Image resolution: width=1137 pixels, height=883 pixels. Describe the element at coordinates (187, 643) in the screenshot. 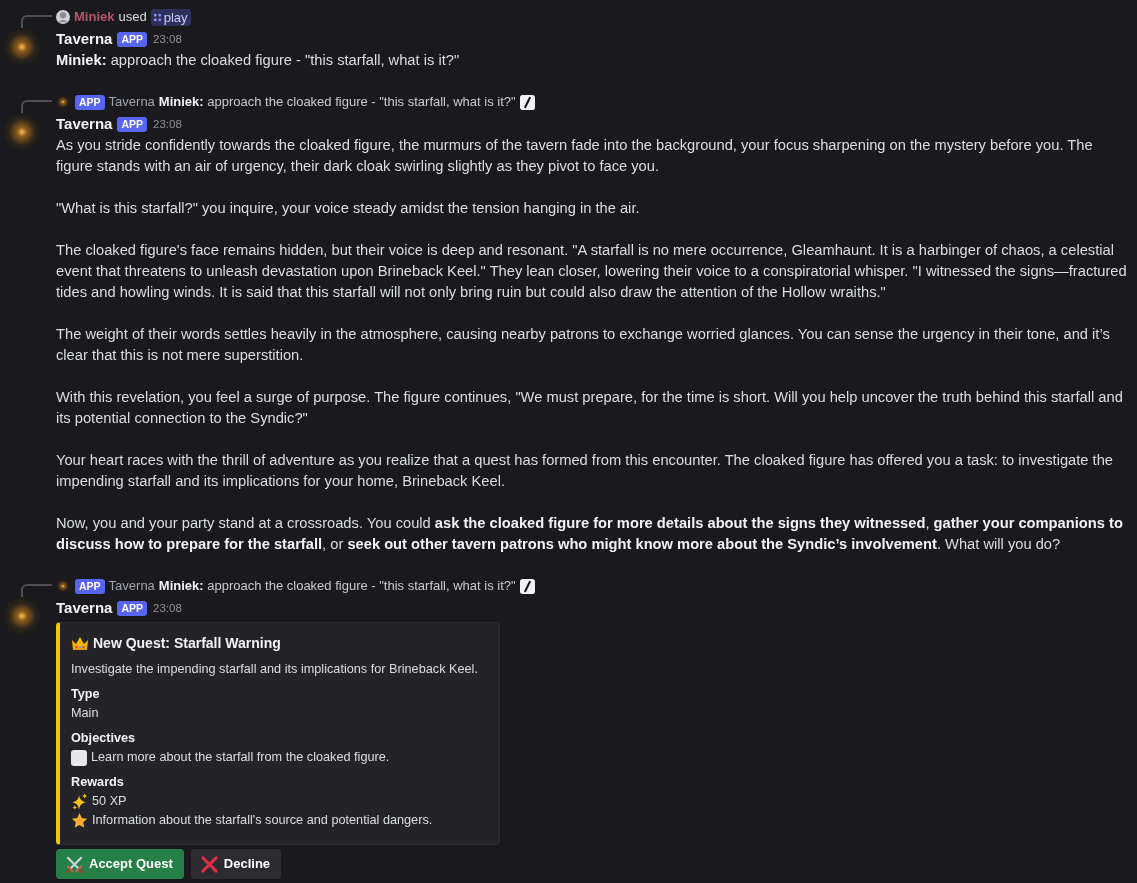

I see `embed-title: New Quest: Starfall Warning` at that location.